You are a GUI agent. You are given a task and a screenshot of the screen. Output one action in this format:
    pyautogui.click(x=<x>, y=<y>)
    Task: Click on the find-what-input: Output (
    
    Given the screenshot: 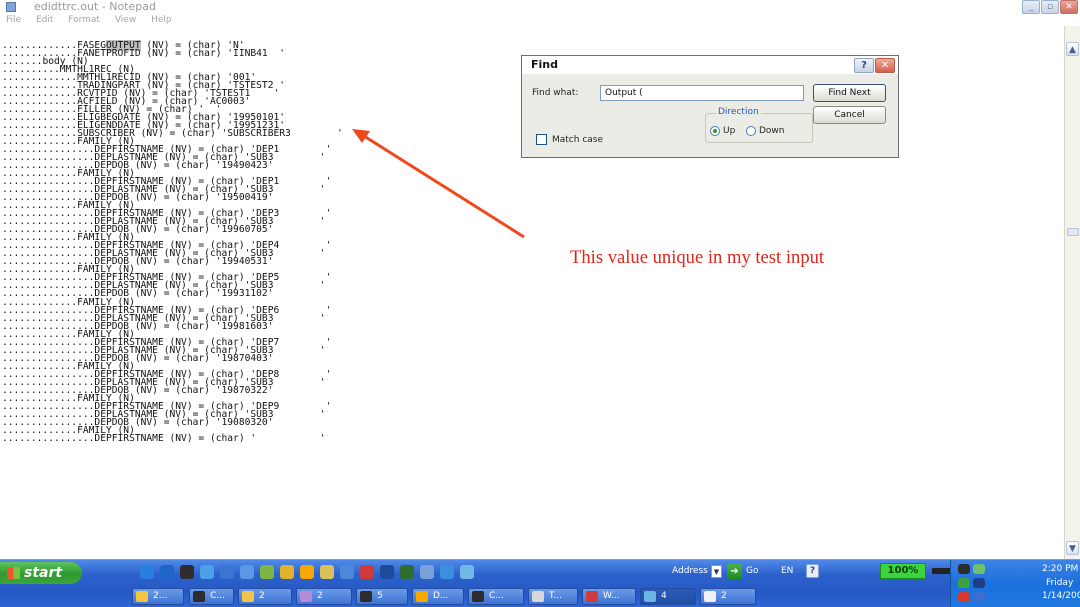 What is the action you would take?
    pyautogui.click(x=702, y=93)
    